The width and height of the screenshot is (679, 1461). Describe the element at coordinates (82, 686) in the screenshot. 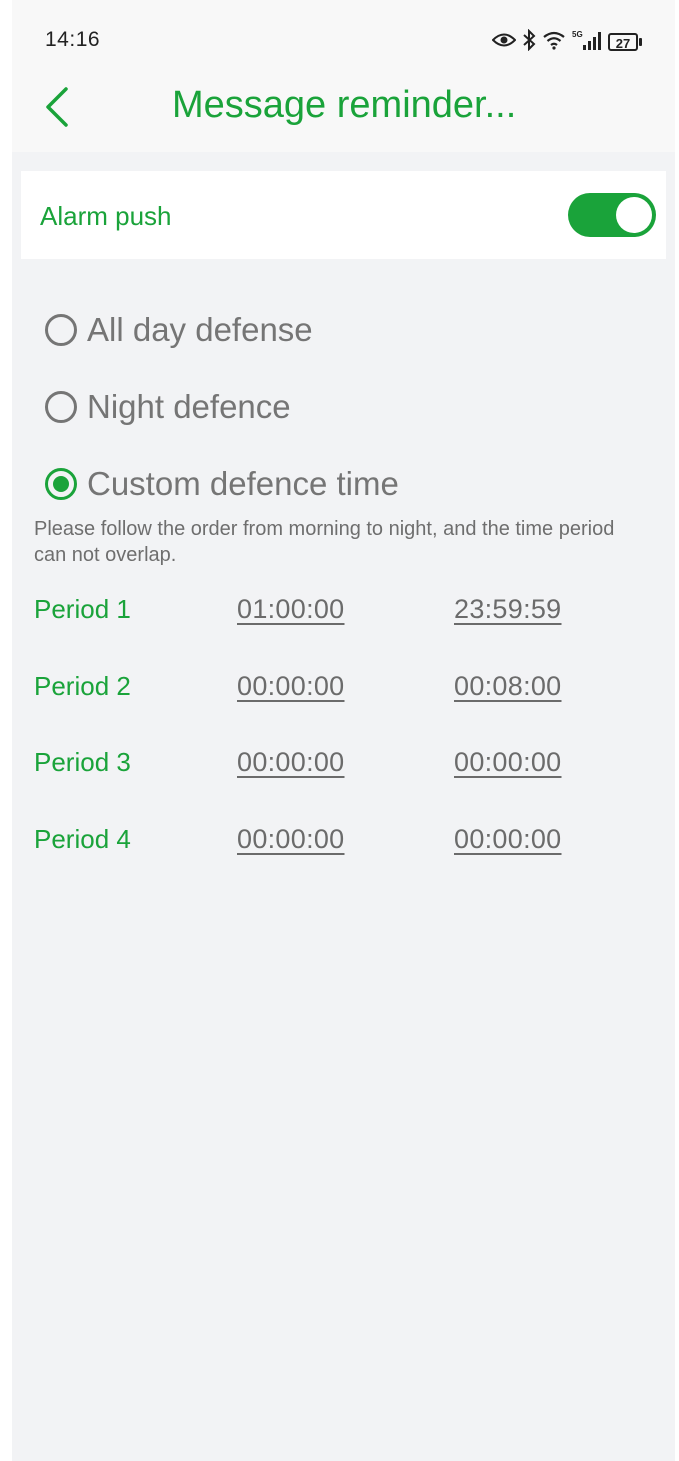

I see `period-label: Period 2` at that location.